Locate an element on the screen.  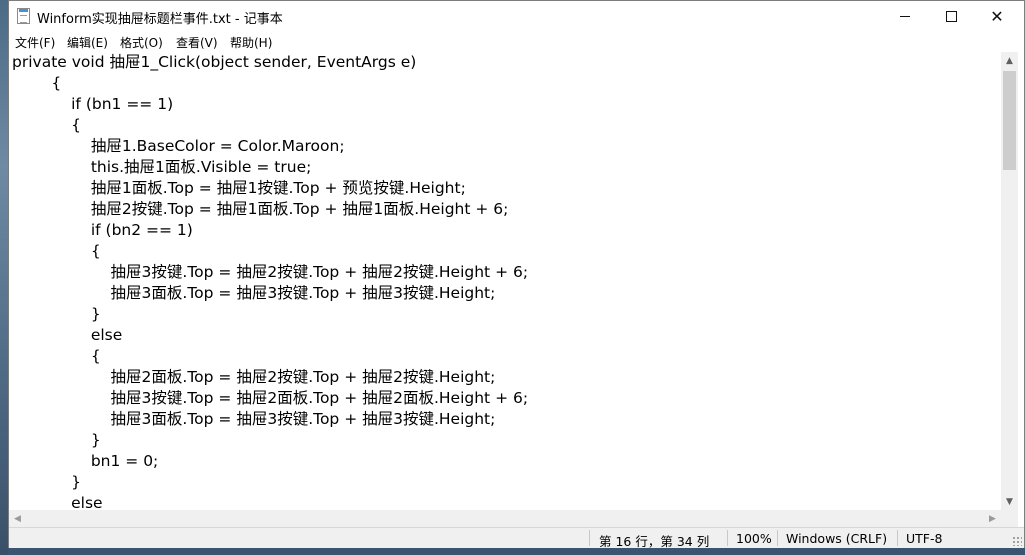
horizontal-scrollbar: ◀ ▶ is located at coordinates (505, 518).